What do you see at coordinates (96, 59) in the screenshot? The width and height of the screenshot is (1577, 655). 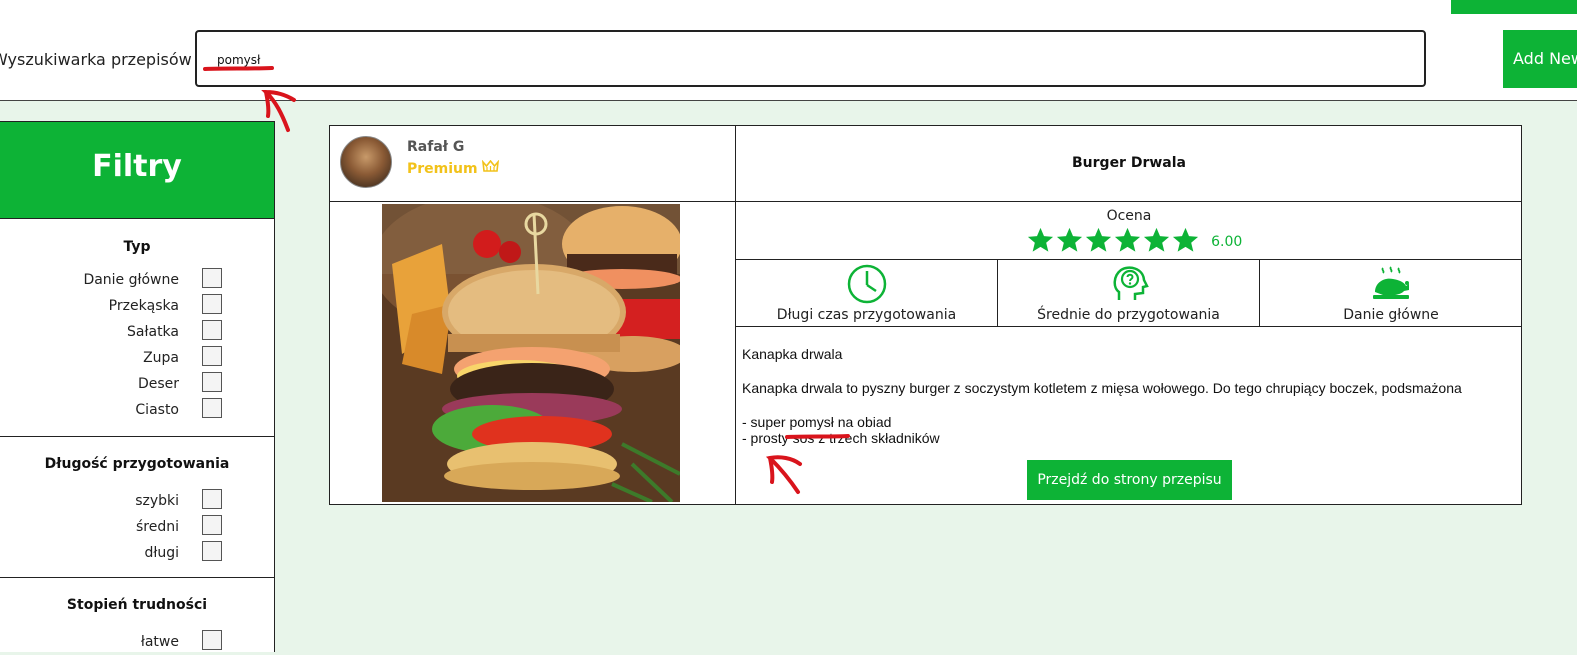 I see `search-label: Wyszukiwarka przepisów` at bounding box center [96, 59].